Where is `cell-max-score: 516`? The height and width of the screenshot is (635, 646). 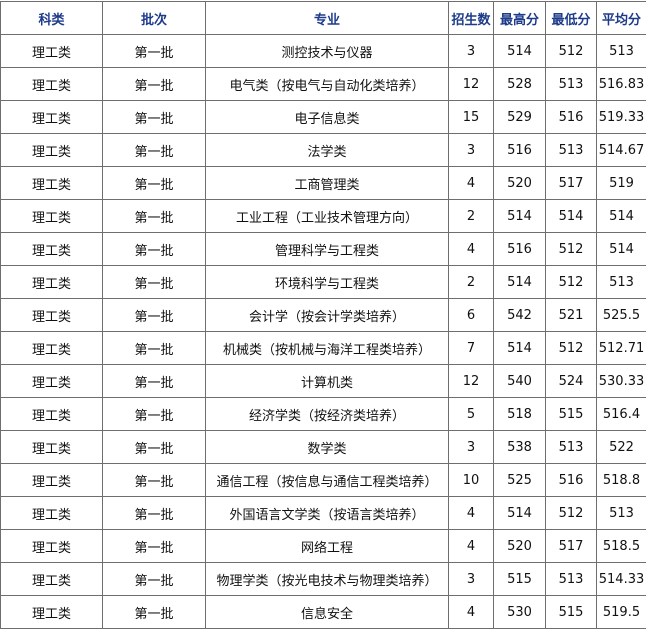
cell-max-score: 516 is located at coordinates (520, 249).